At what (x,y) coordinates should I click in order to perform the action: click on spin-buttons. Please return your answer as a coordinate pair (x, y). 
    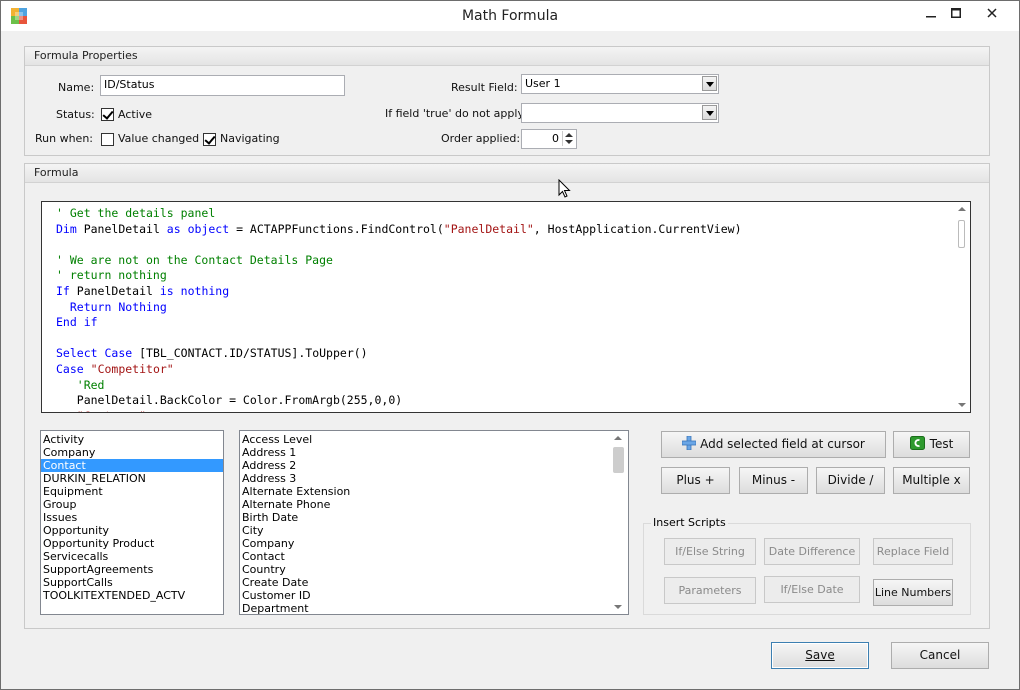
    Looking at the image, I should click on (568, 138).